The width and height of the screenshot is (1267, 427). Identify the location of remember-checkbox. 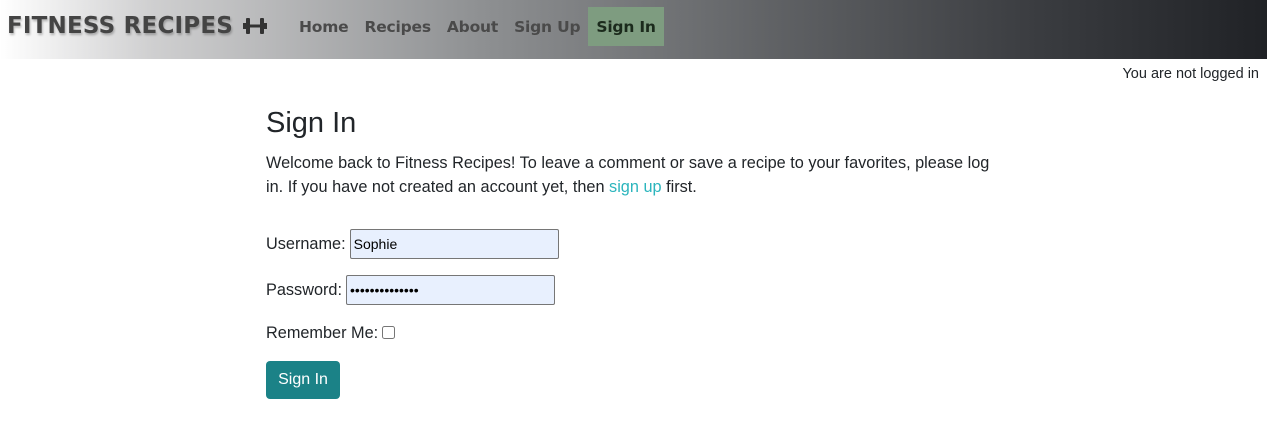
(389, 332).